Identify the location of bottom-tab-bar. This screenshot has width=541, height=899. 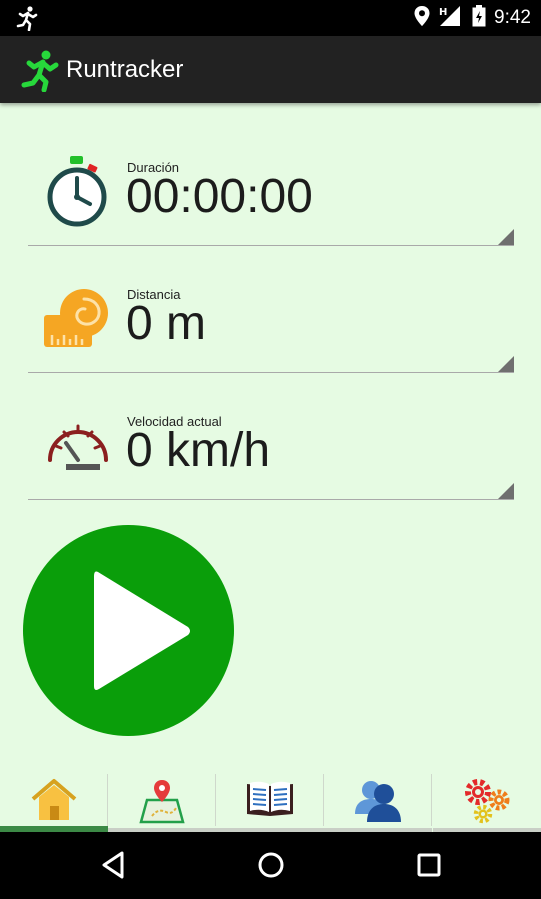
(270, 801).